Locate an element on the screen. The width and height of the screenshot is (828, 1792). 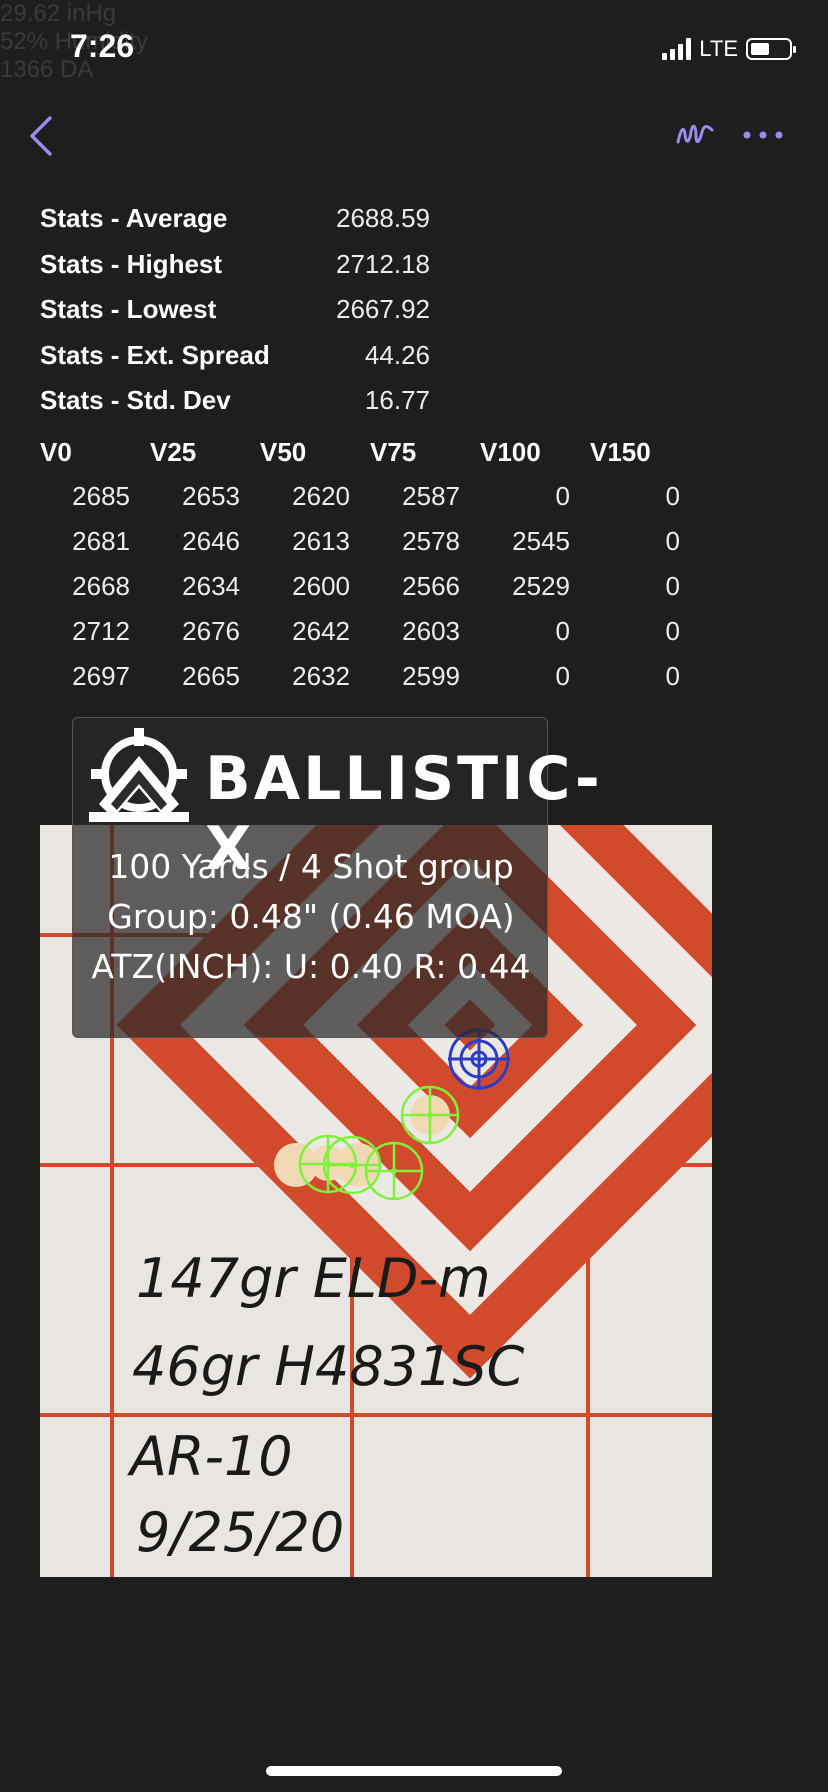
stat-value: 16.77 is located at coordinates (397, 400).